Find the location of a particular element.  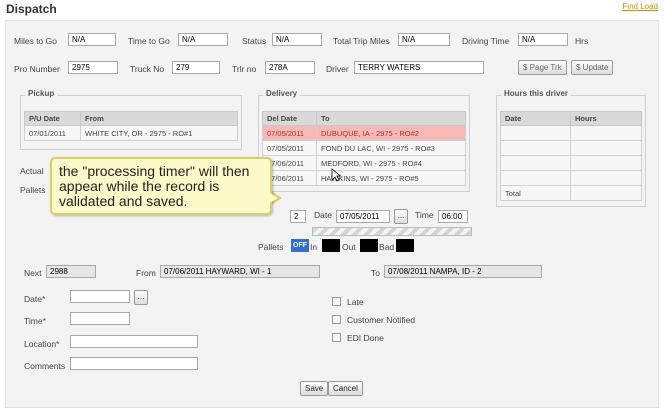

stop-time-field: 06:00 is located at coordinates (453, 216).